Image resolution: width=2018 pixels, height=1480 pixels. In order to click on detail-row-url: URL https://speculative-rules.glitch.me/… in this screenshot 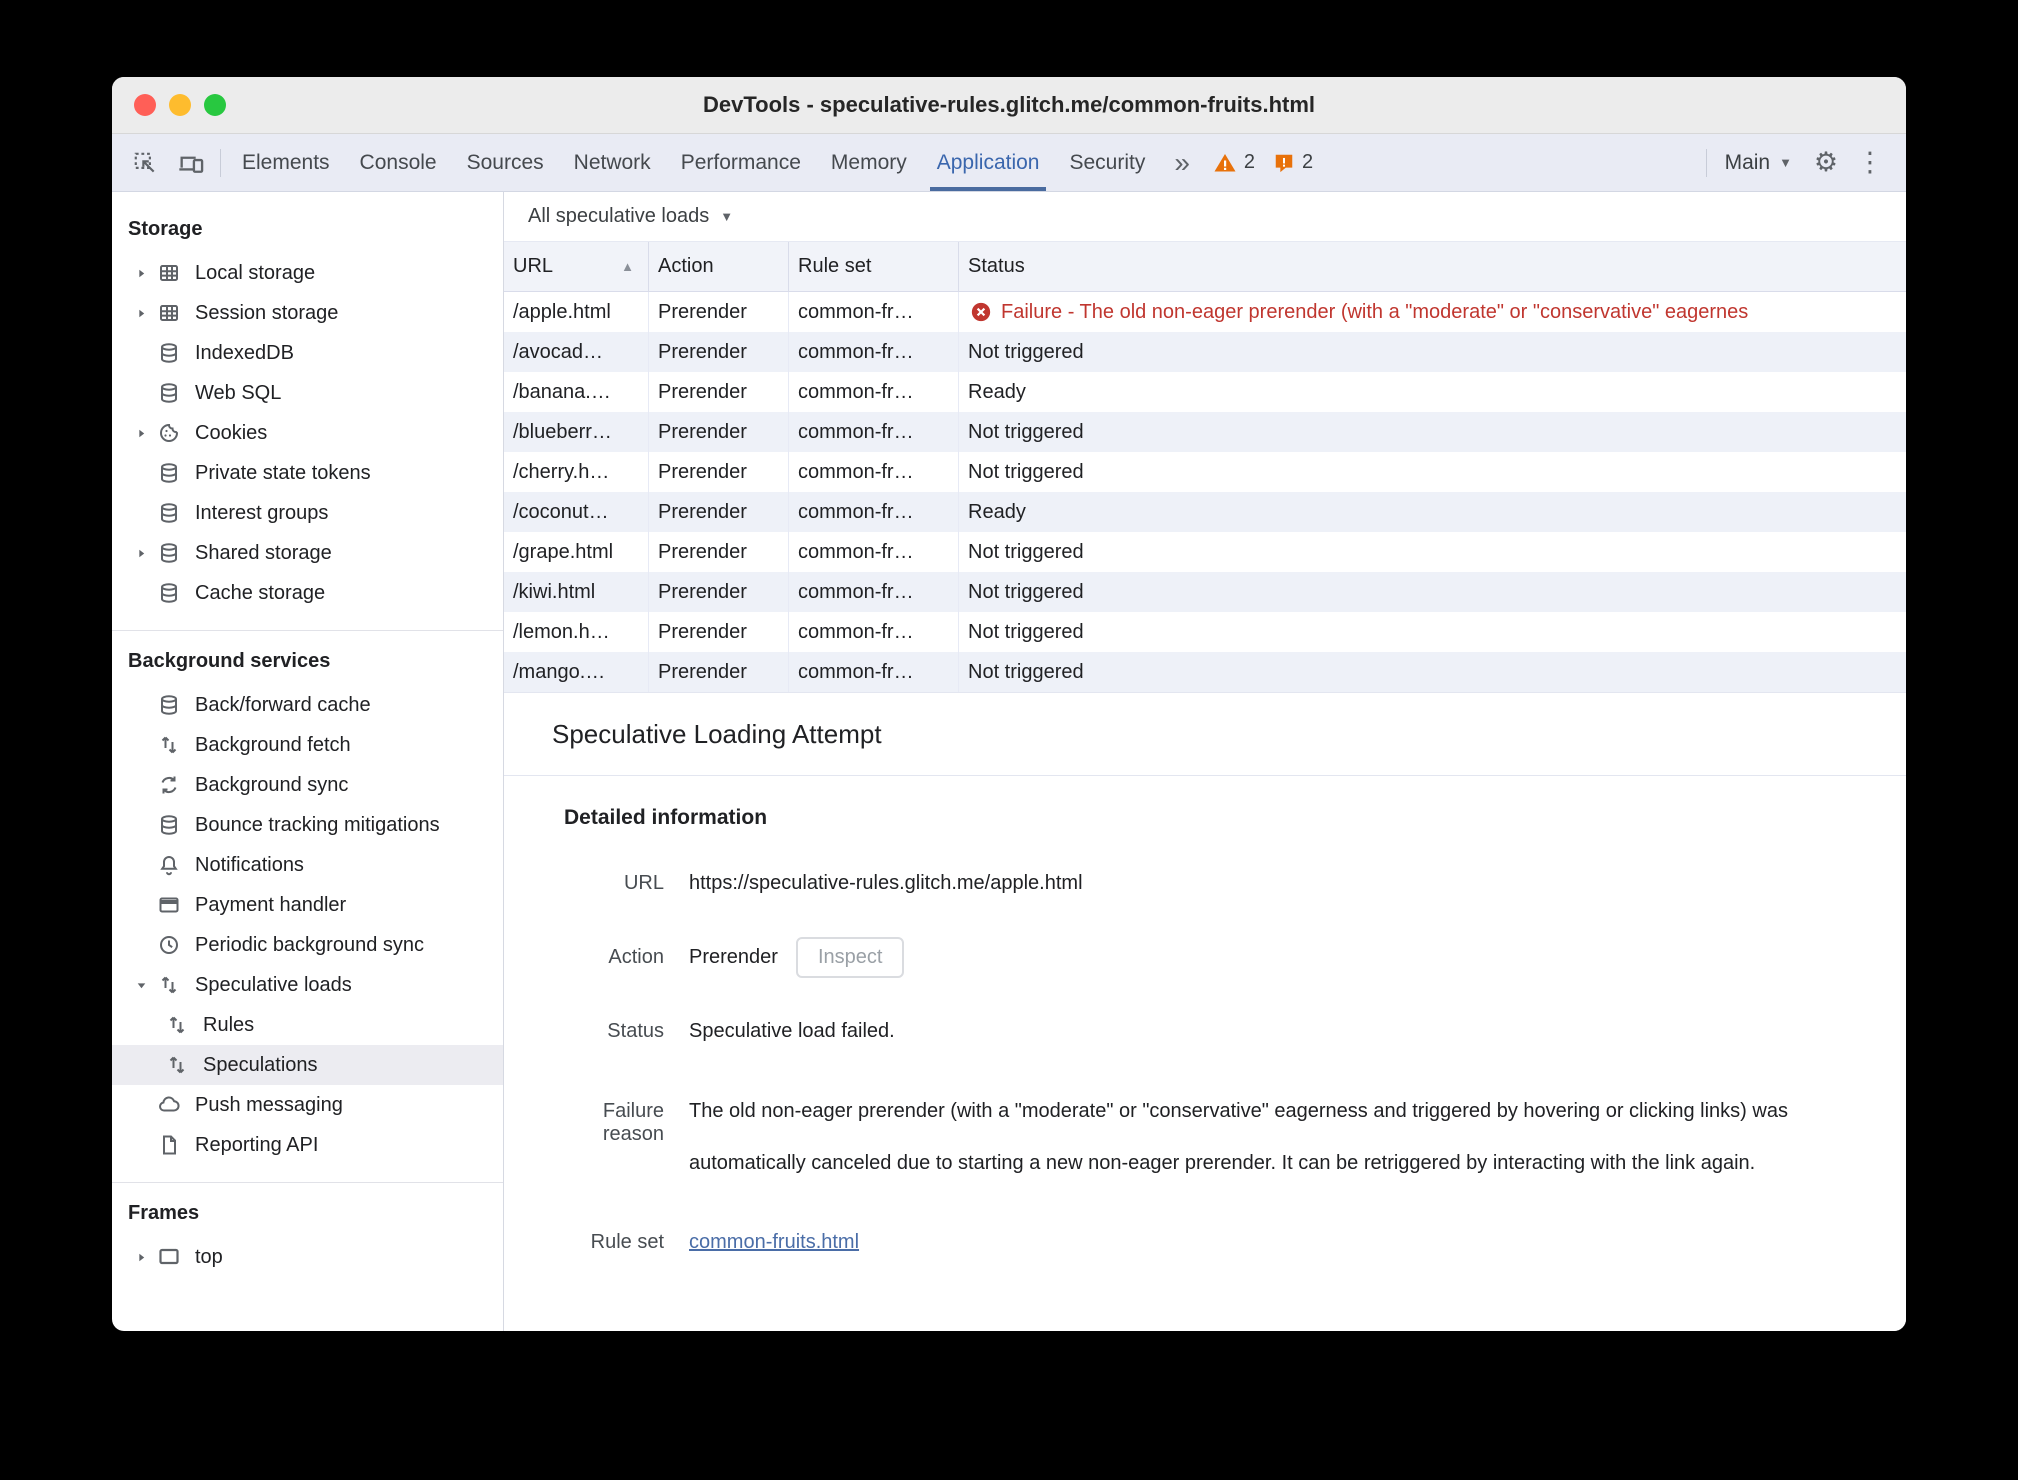, I will do `click(853, 883)`.